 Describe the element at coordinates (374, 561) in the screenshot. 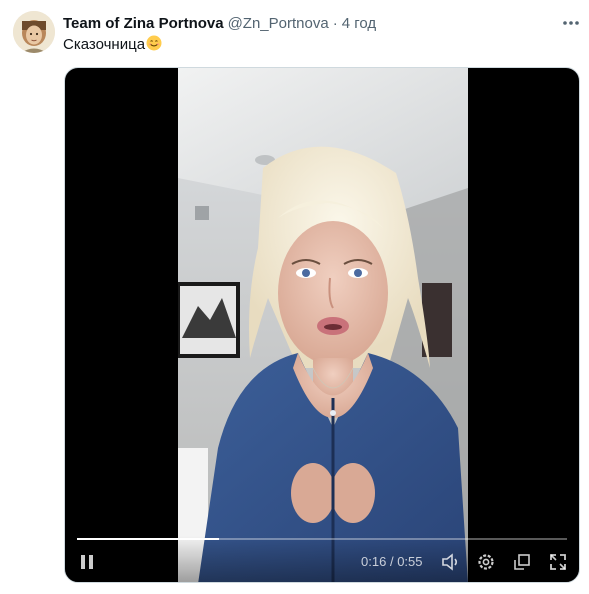

I see `elapsed-time: 0:16` at that location.